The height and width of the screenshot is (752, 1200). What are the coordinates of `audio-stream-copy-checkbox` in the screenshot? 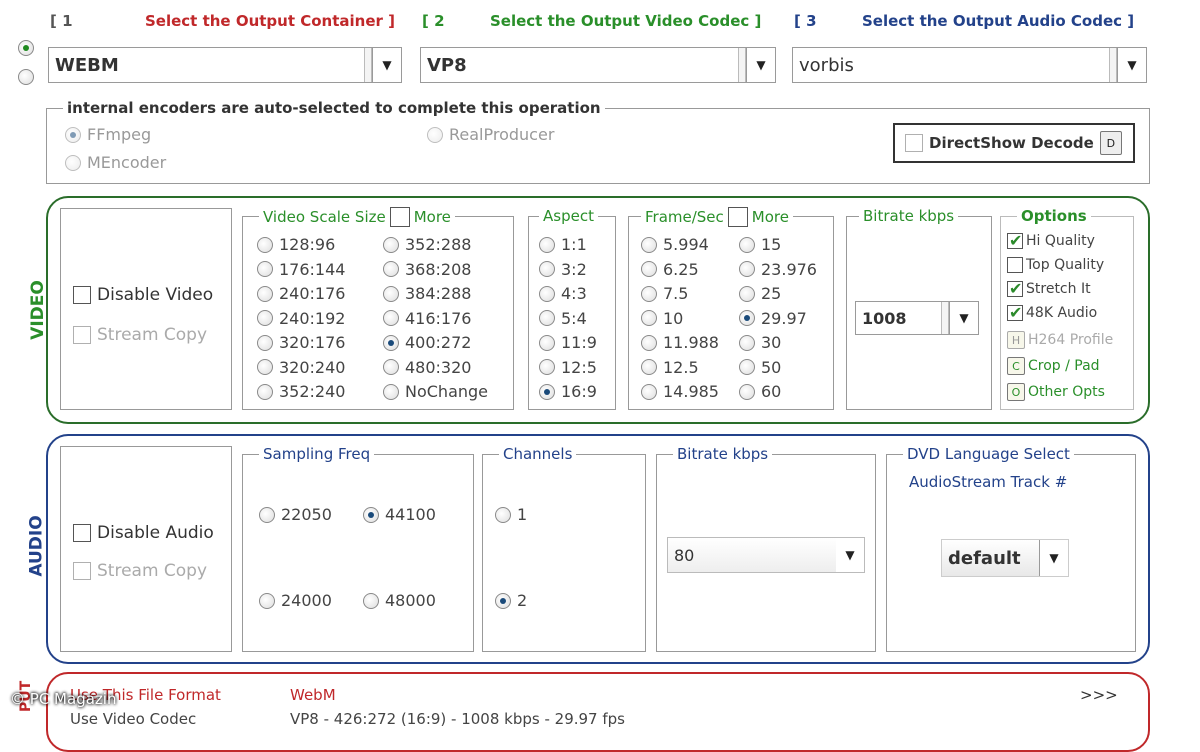 It's located at (82, 571).